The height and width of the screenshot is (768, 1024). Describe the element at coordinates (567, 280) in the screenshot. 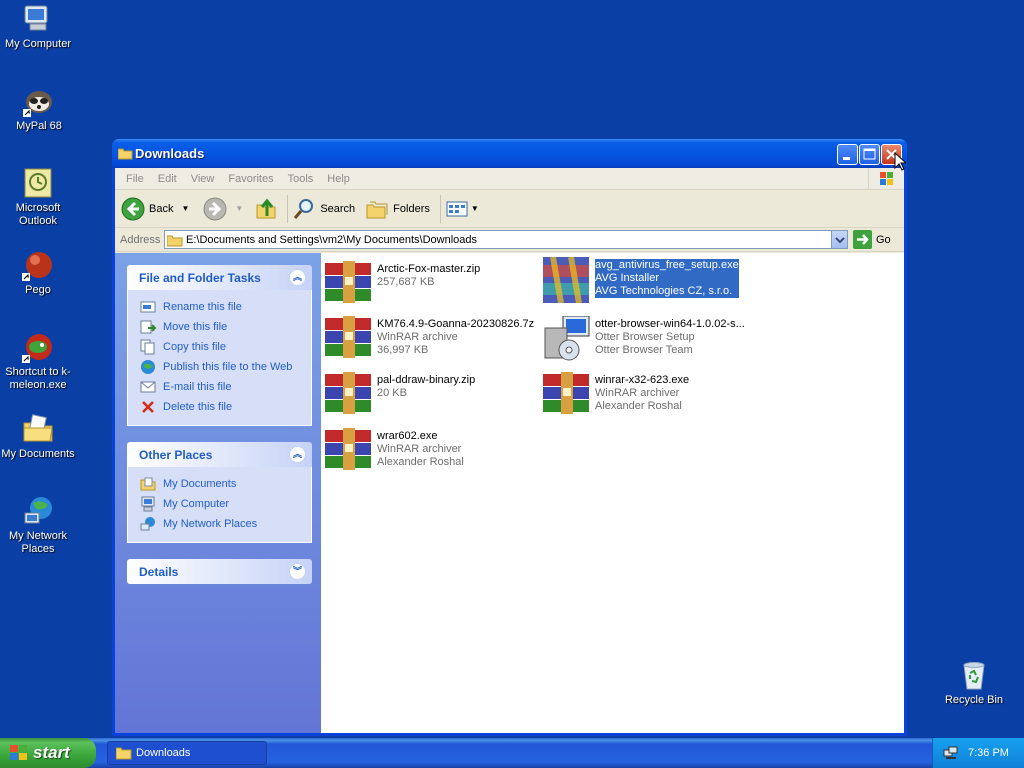

I see `avg-installer-icon` at that location.